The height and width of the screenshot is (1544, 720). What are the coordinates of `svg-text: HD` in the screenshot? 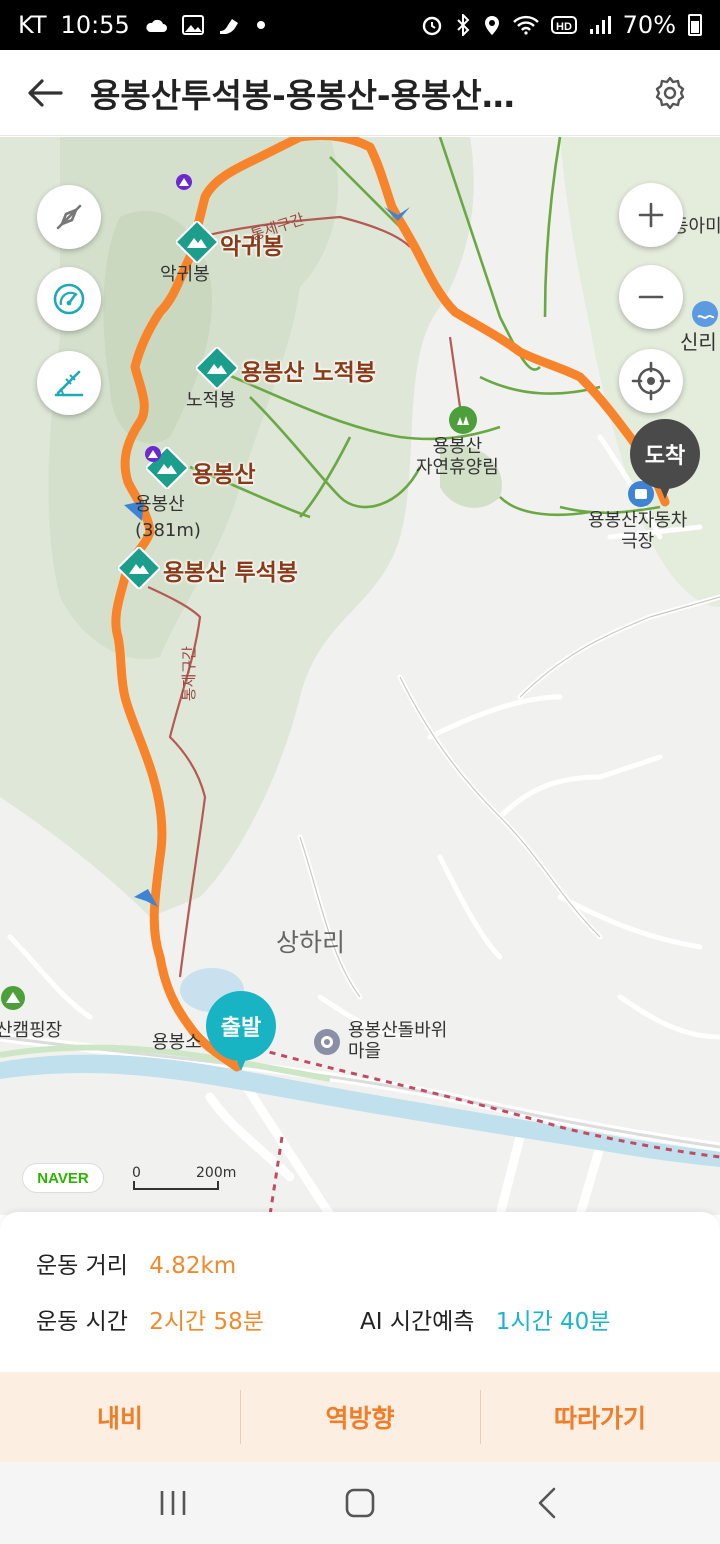 It's located at (564, 27).